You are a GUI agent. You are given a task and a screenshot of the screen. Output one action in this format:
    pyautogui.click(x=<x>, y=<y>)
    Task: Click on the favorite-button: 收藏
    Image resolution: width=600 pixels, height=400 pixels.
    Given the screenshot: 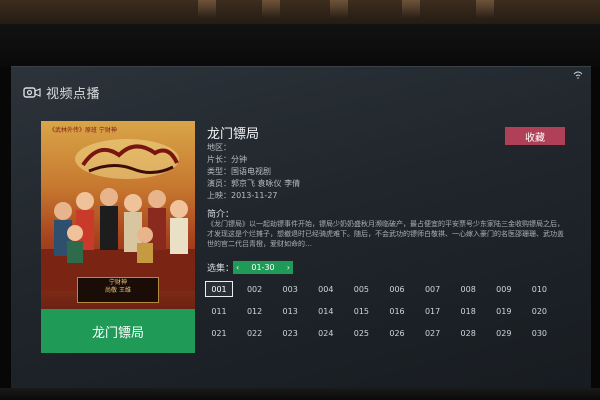 What is the action you would take?
    pyautogui.click(x=535, y=136)
    